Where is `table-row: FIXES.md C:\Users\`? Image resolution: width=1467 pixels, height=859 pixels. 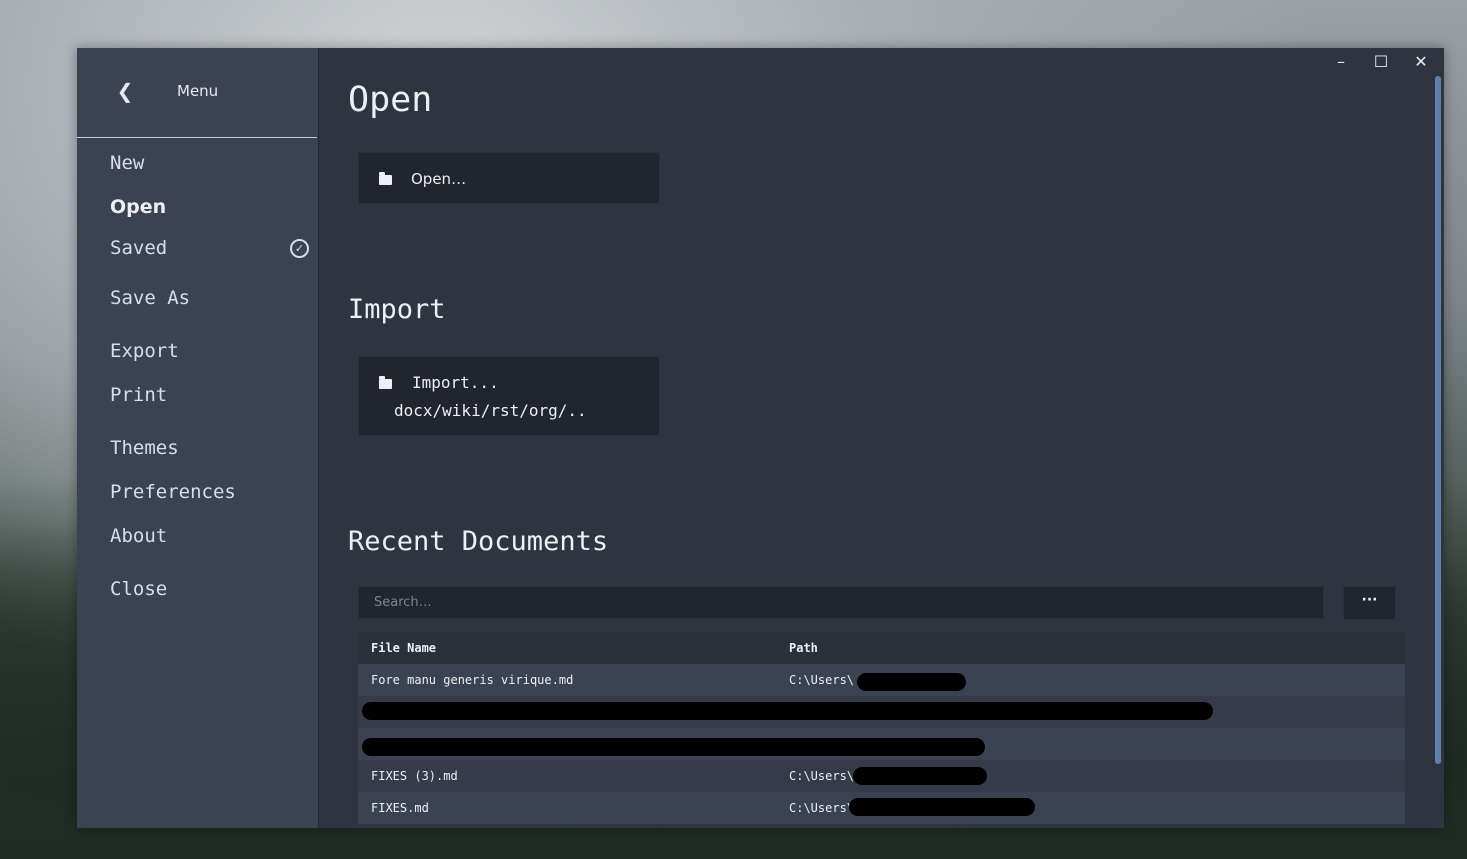 table-row: FIXES.md C:\Users\ is located at coordinates (881, 808).